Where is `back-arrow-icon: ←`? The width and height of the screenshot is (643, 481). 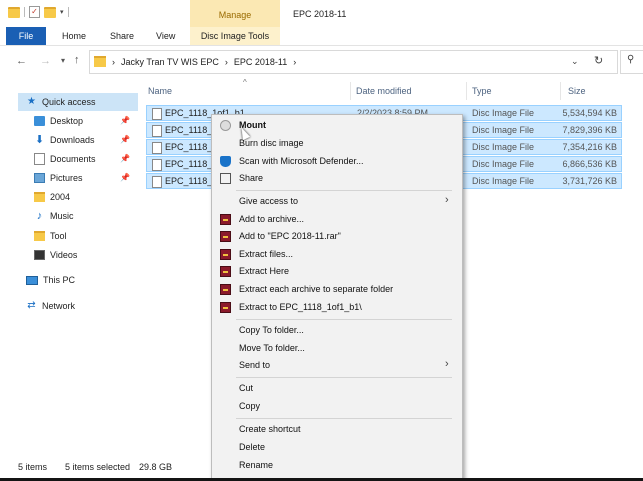
back-arrow-icon: ← is located at coordinates (21, 61).